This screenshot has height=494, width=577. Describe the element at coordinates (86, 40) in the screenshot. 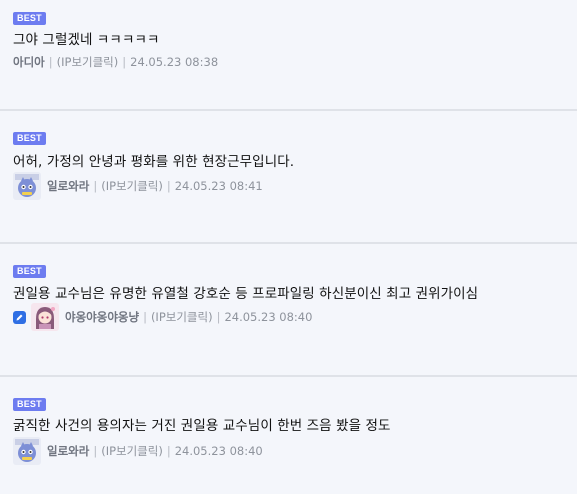

I see `comment-text: 그야 그럴겠네 ㅋㅋㅋㅋㅋ` at that location.